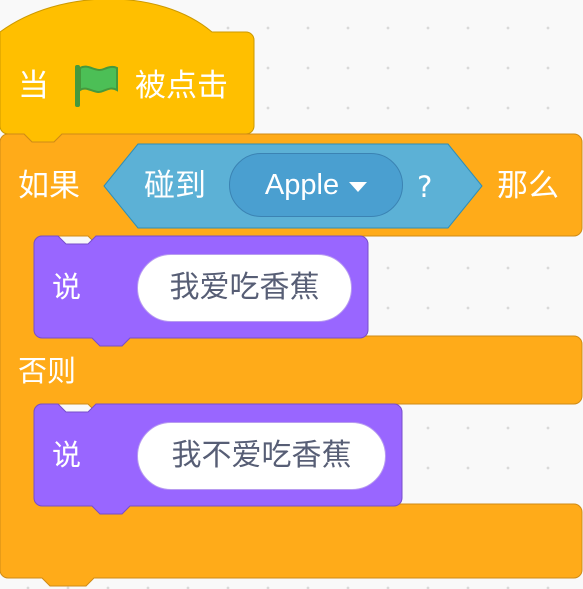 The height and width of the screenshot is (589, 583). Describe the element at coordinates (244, 288) in the screenshot. I see `say-message-input-then: 我爱吃香蕉` at that location.